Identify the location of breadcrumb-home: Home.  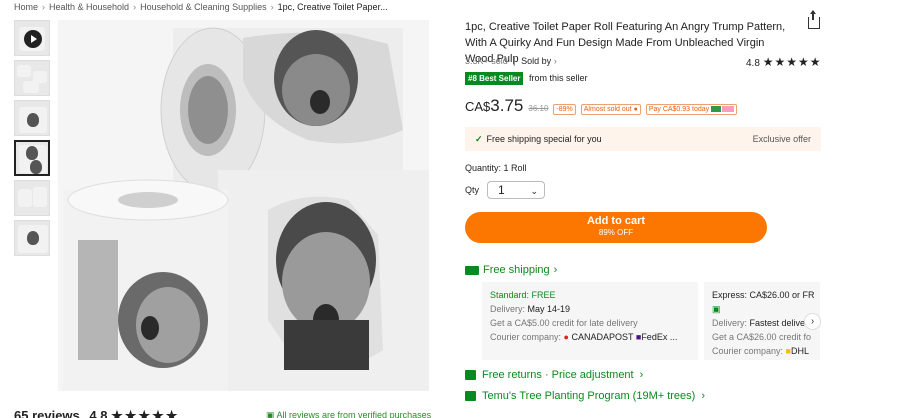
(26, 7).